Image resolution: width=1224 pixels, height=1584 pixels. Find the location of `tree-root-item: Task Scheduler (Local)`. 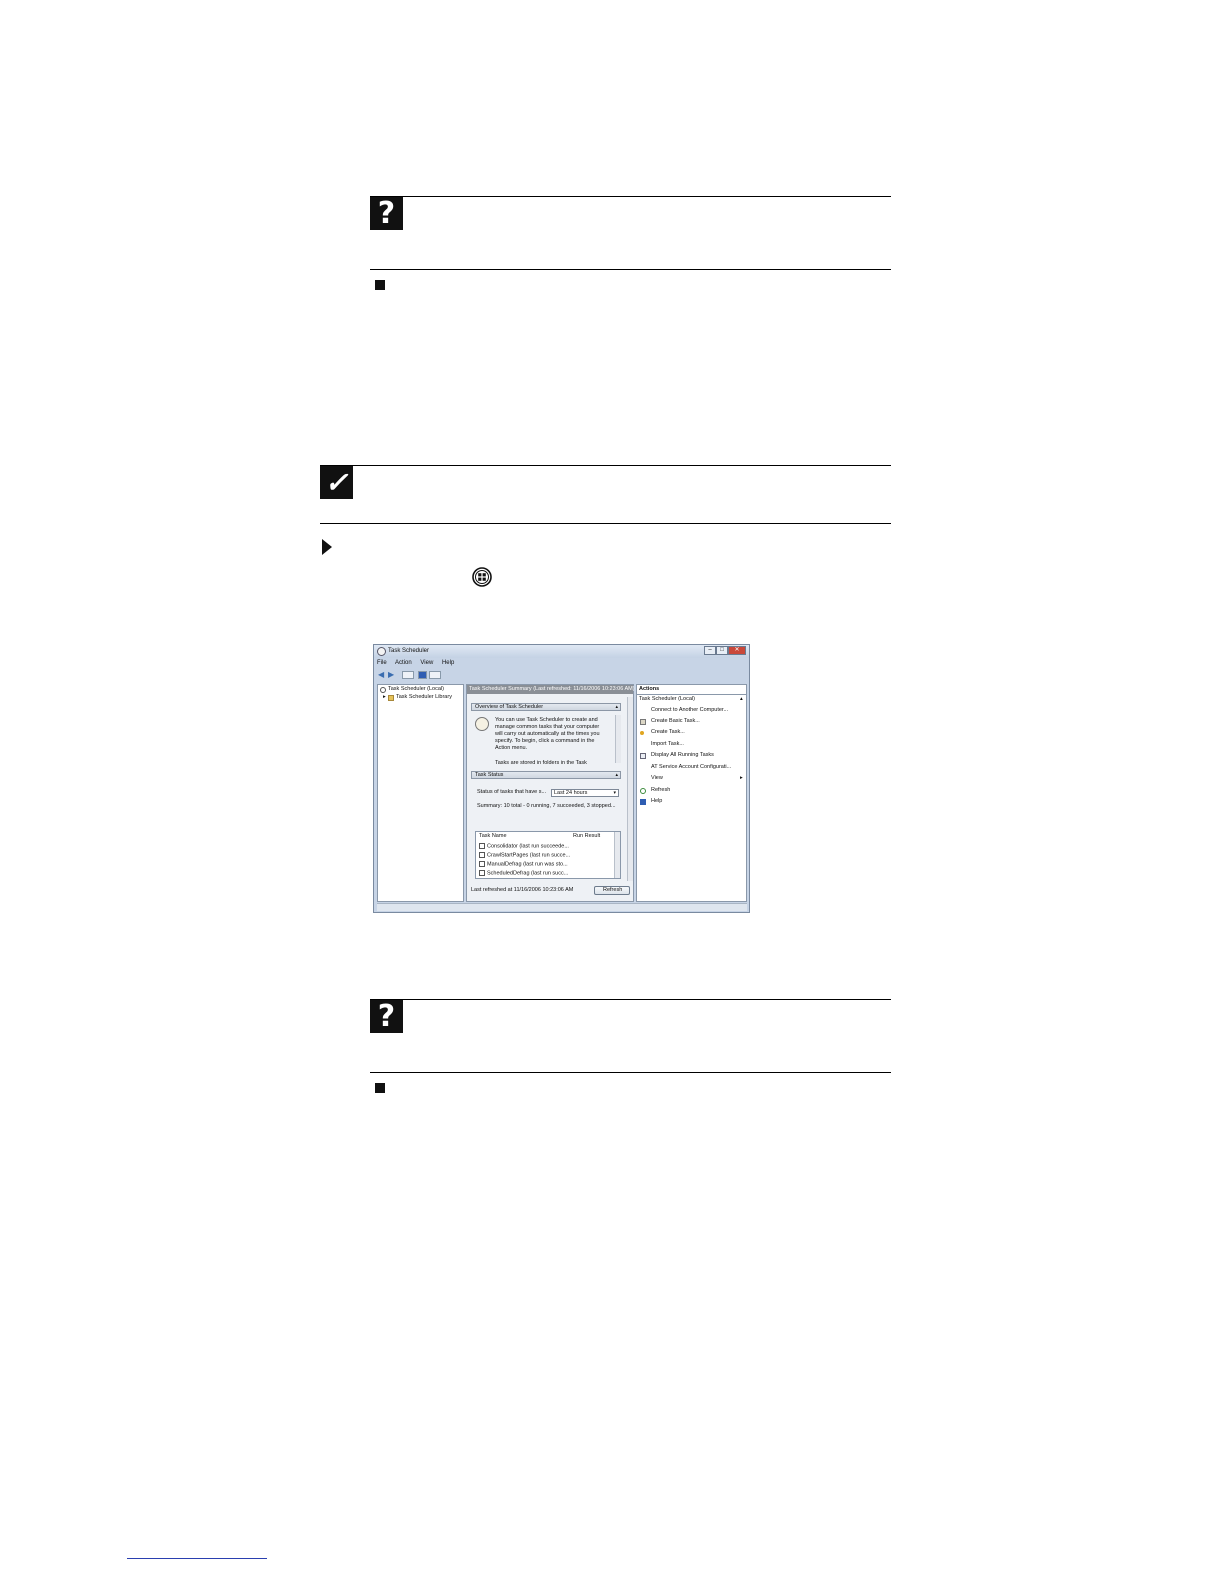

tree-root-item: Task Scheduler (Local) is located at coordinates (416, 689).